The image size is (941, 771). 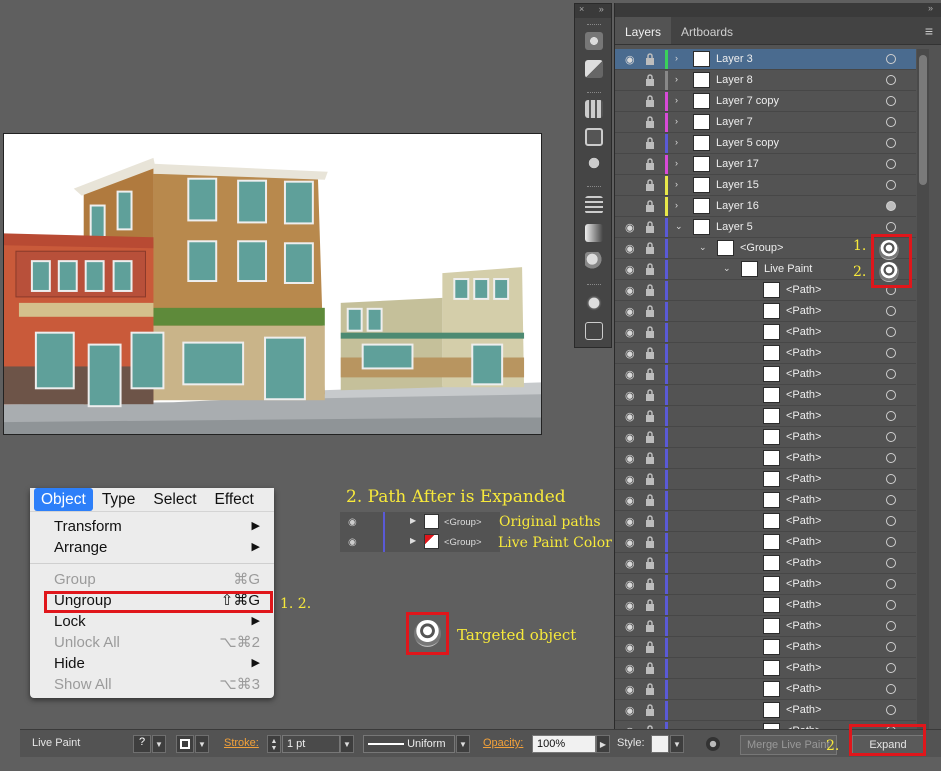 I want to click on layer-row: ◉ › Layer 3, so click(x=765, y=59).